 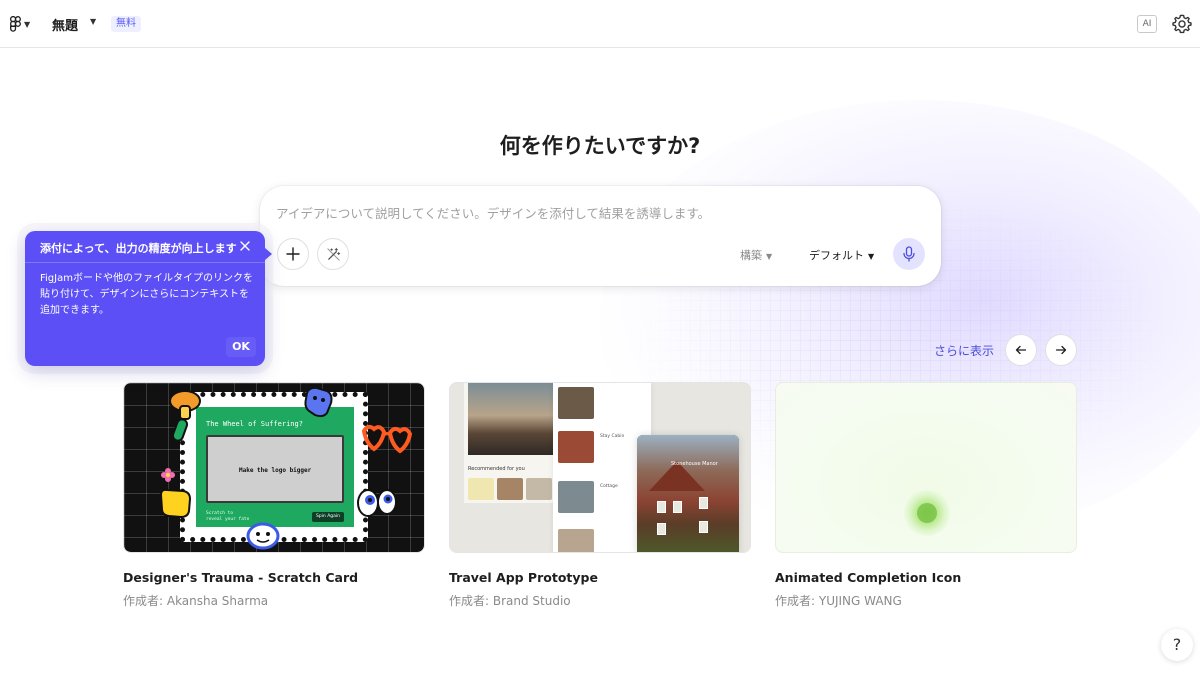 I want to click on thumb-section-label: Recommended for you, so click(x=496, y=469).